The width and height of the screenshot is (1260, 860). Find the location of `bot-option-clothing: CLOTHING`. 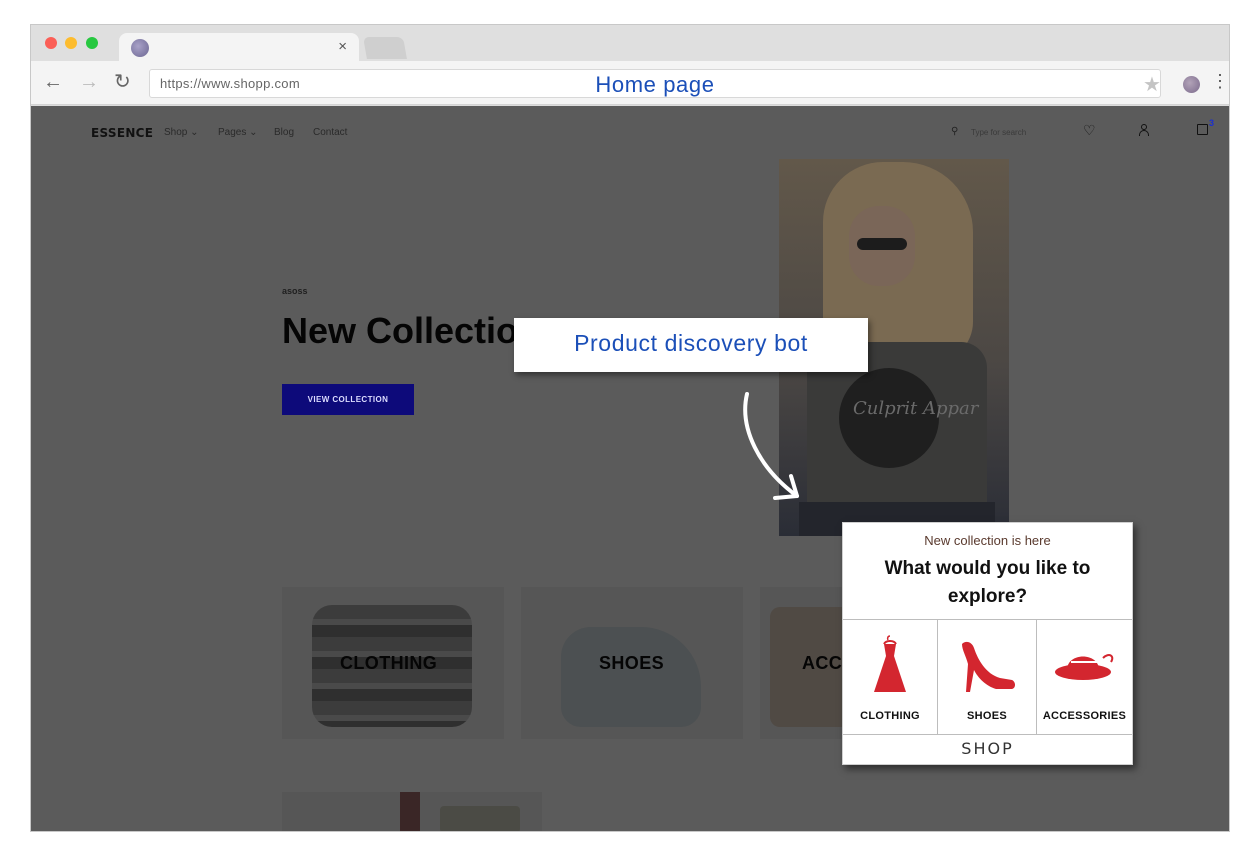

bot-option-clothing: CLOTHING is located at coordinates (890, 677).